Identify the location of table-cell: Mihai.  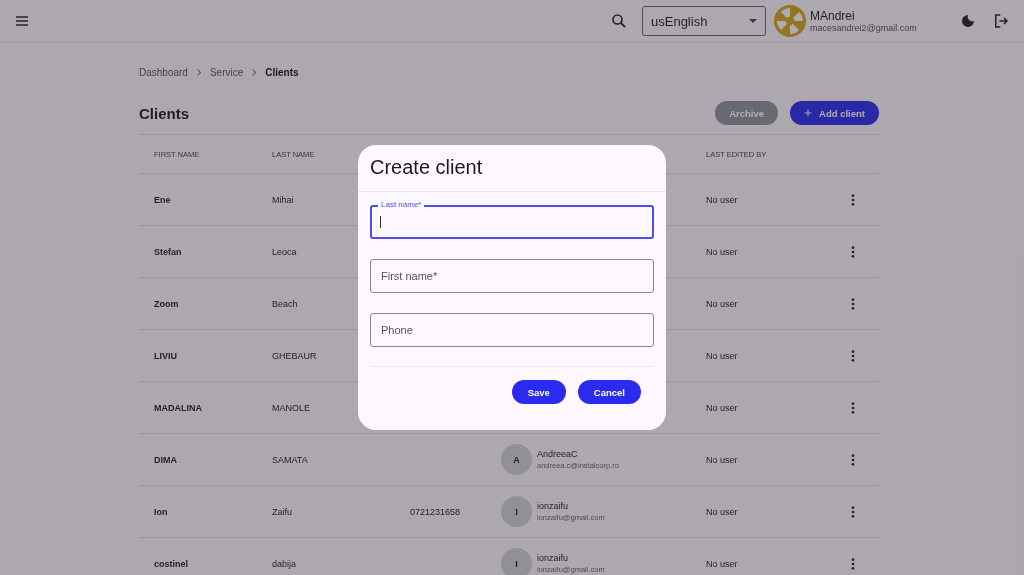
(283, 199).